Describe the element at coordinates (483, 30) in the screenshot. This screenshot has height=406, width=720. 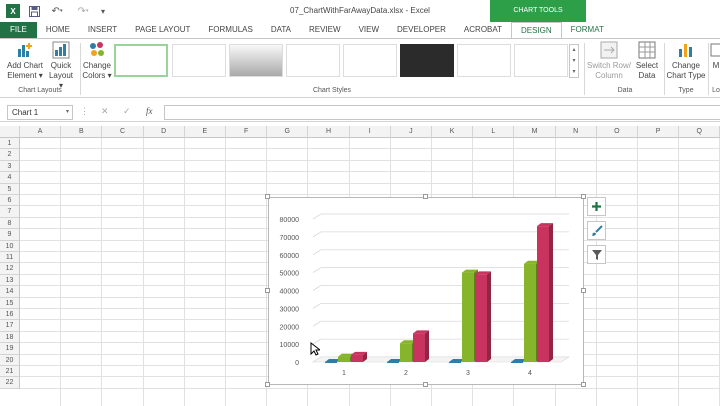
I see `tab-acrobat: ACROBAT` at that location.